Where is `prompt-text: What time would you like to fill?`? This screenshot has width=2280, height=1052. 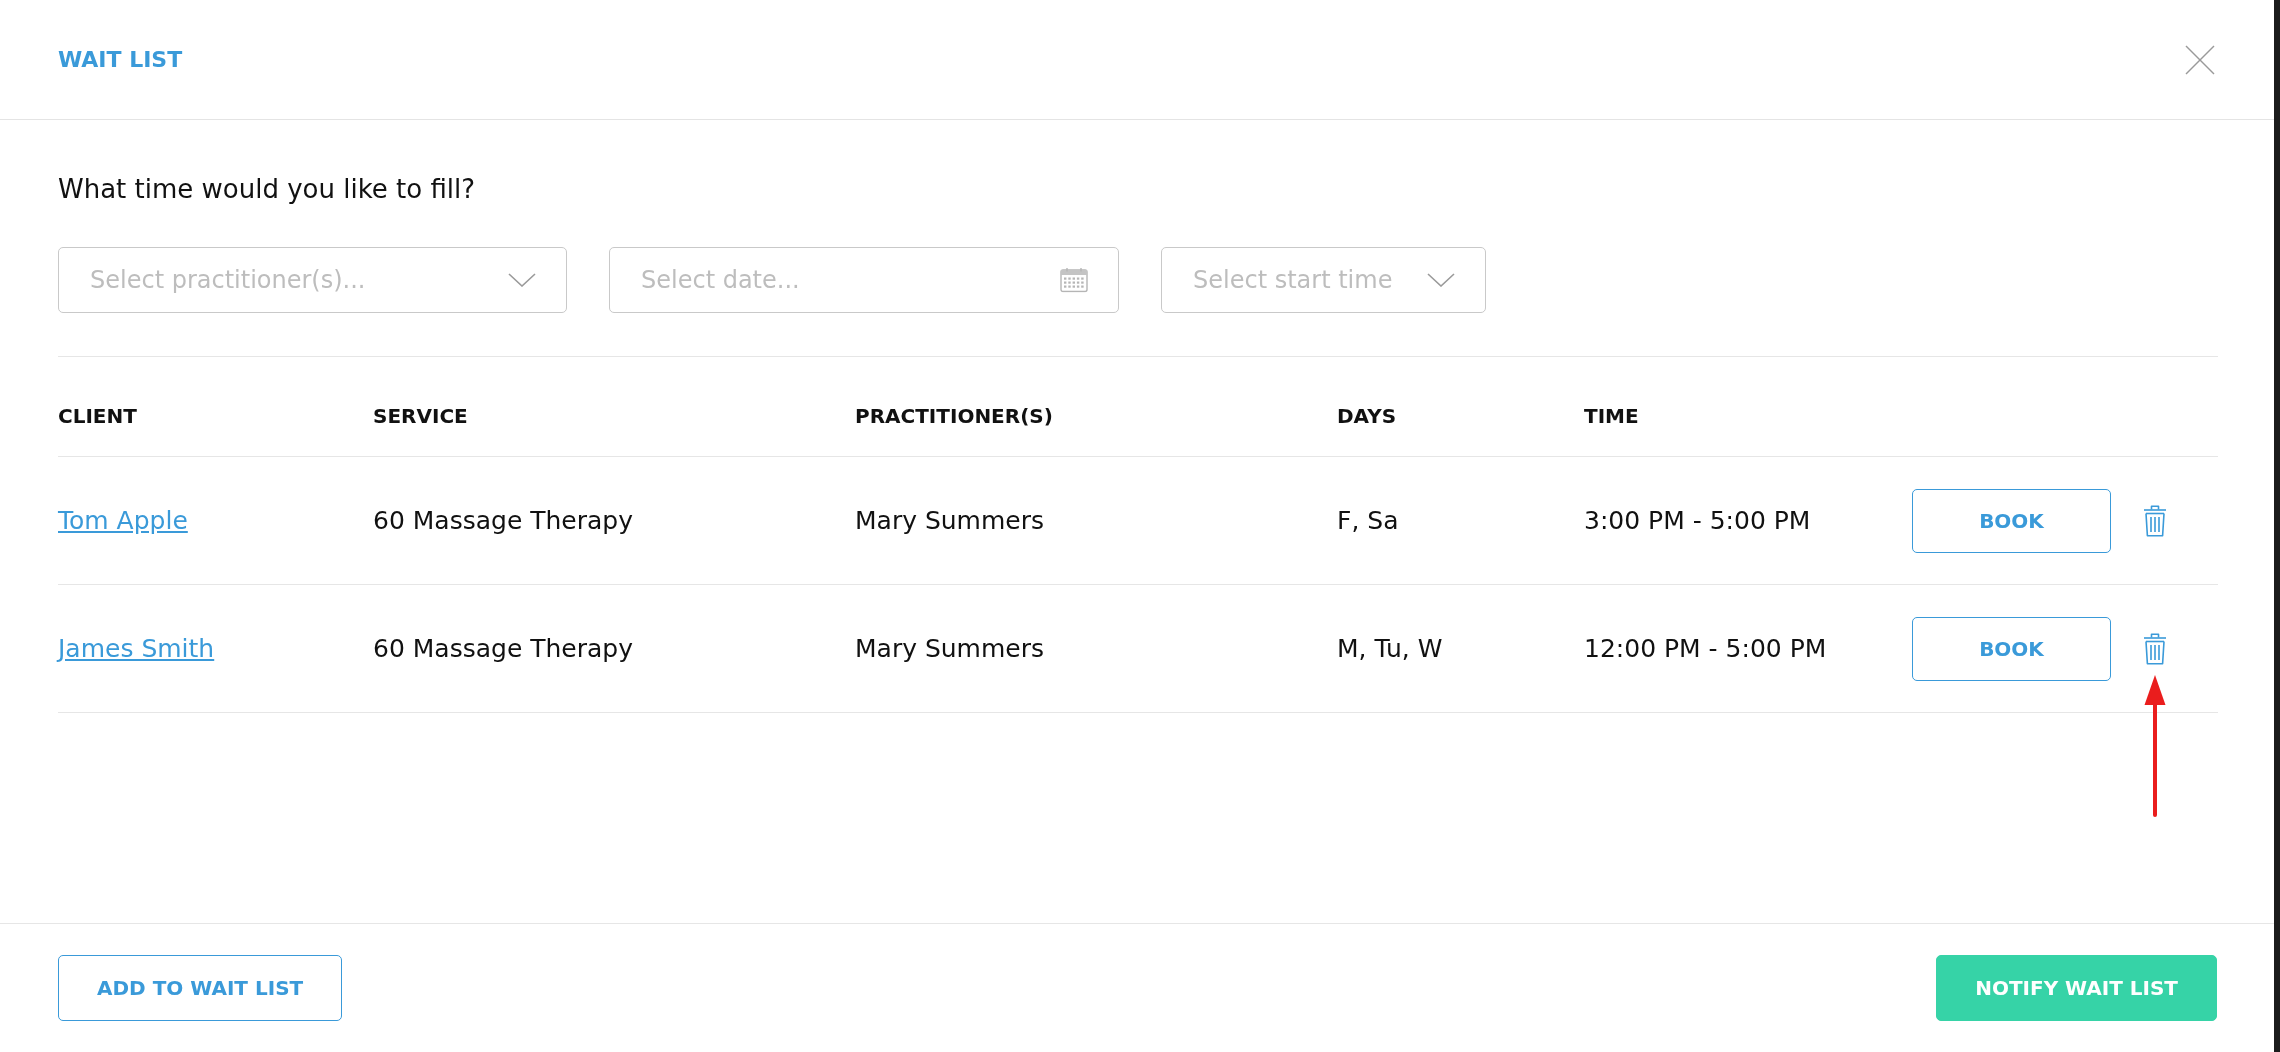
prompt-text: What time would you like to fill? is located at coordinates (267, 189).